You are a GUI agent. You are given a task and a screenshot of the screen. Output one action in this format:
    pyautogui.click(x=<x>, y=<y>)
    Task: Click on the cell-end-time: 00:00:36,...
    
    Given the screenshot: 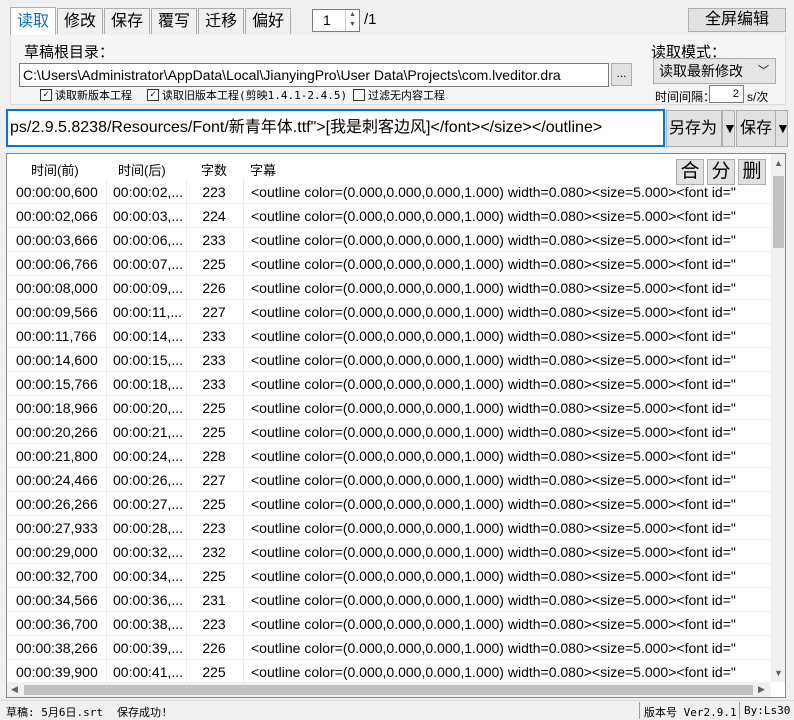 What is the action you would take?
    pyautogui.click(x=148, y=600)
    